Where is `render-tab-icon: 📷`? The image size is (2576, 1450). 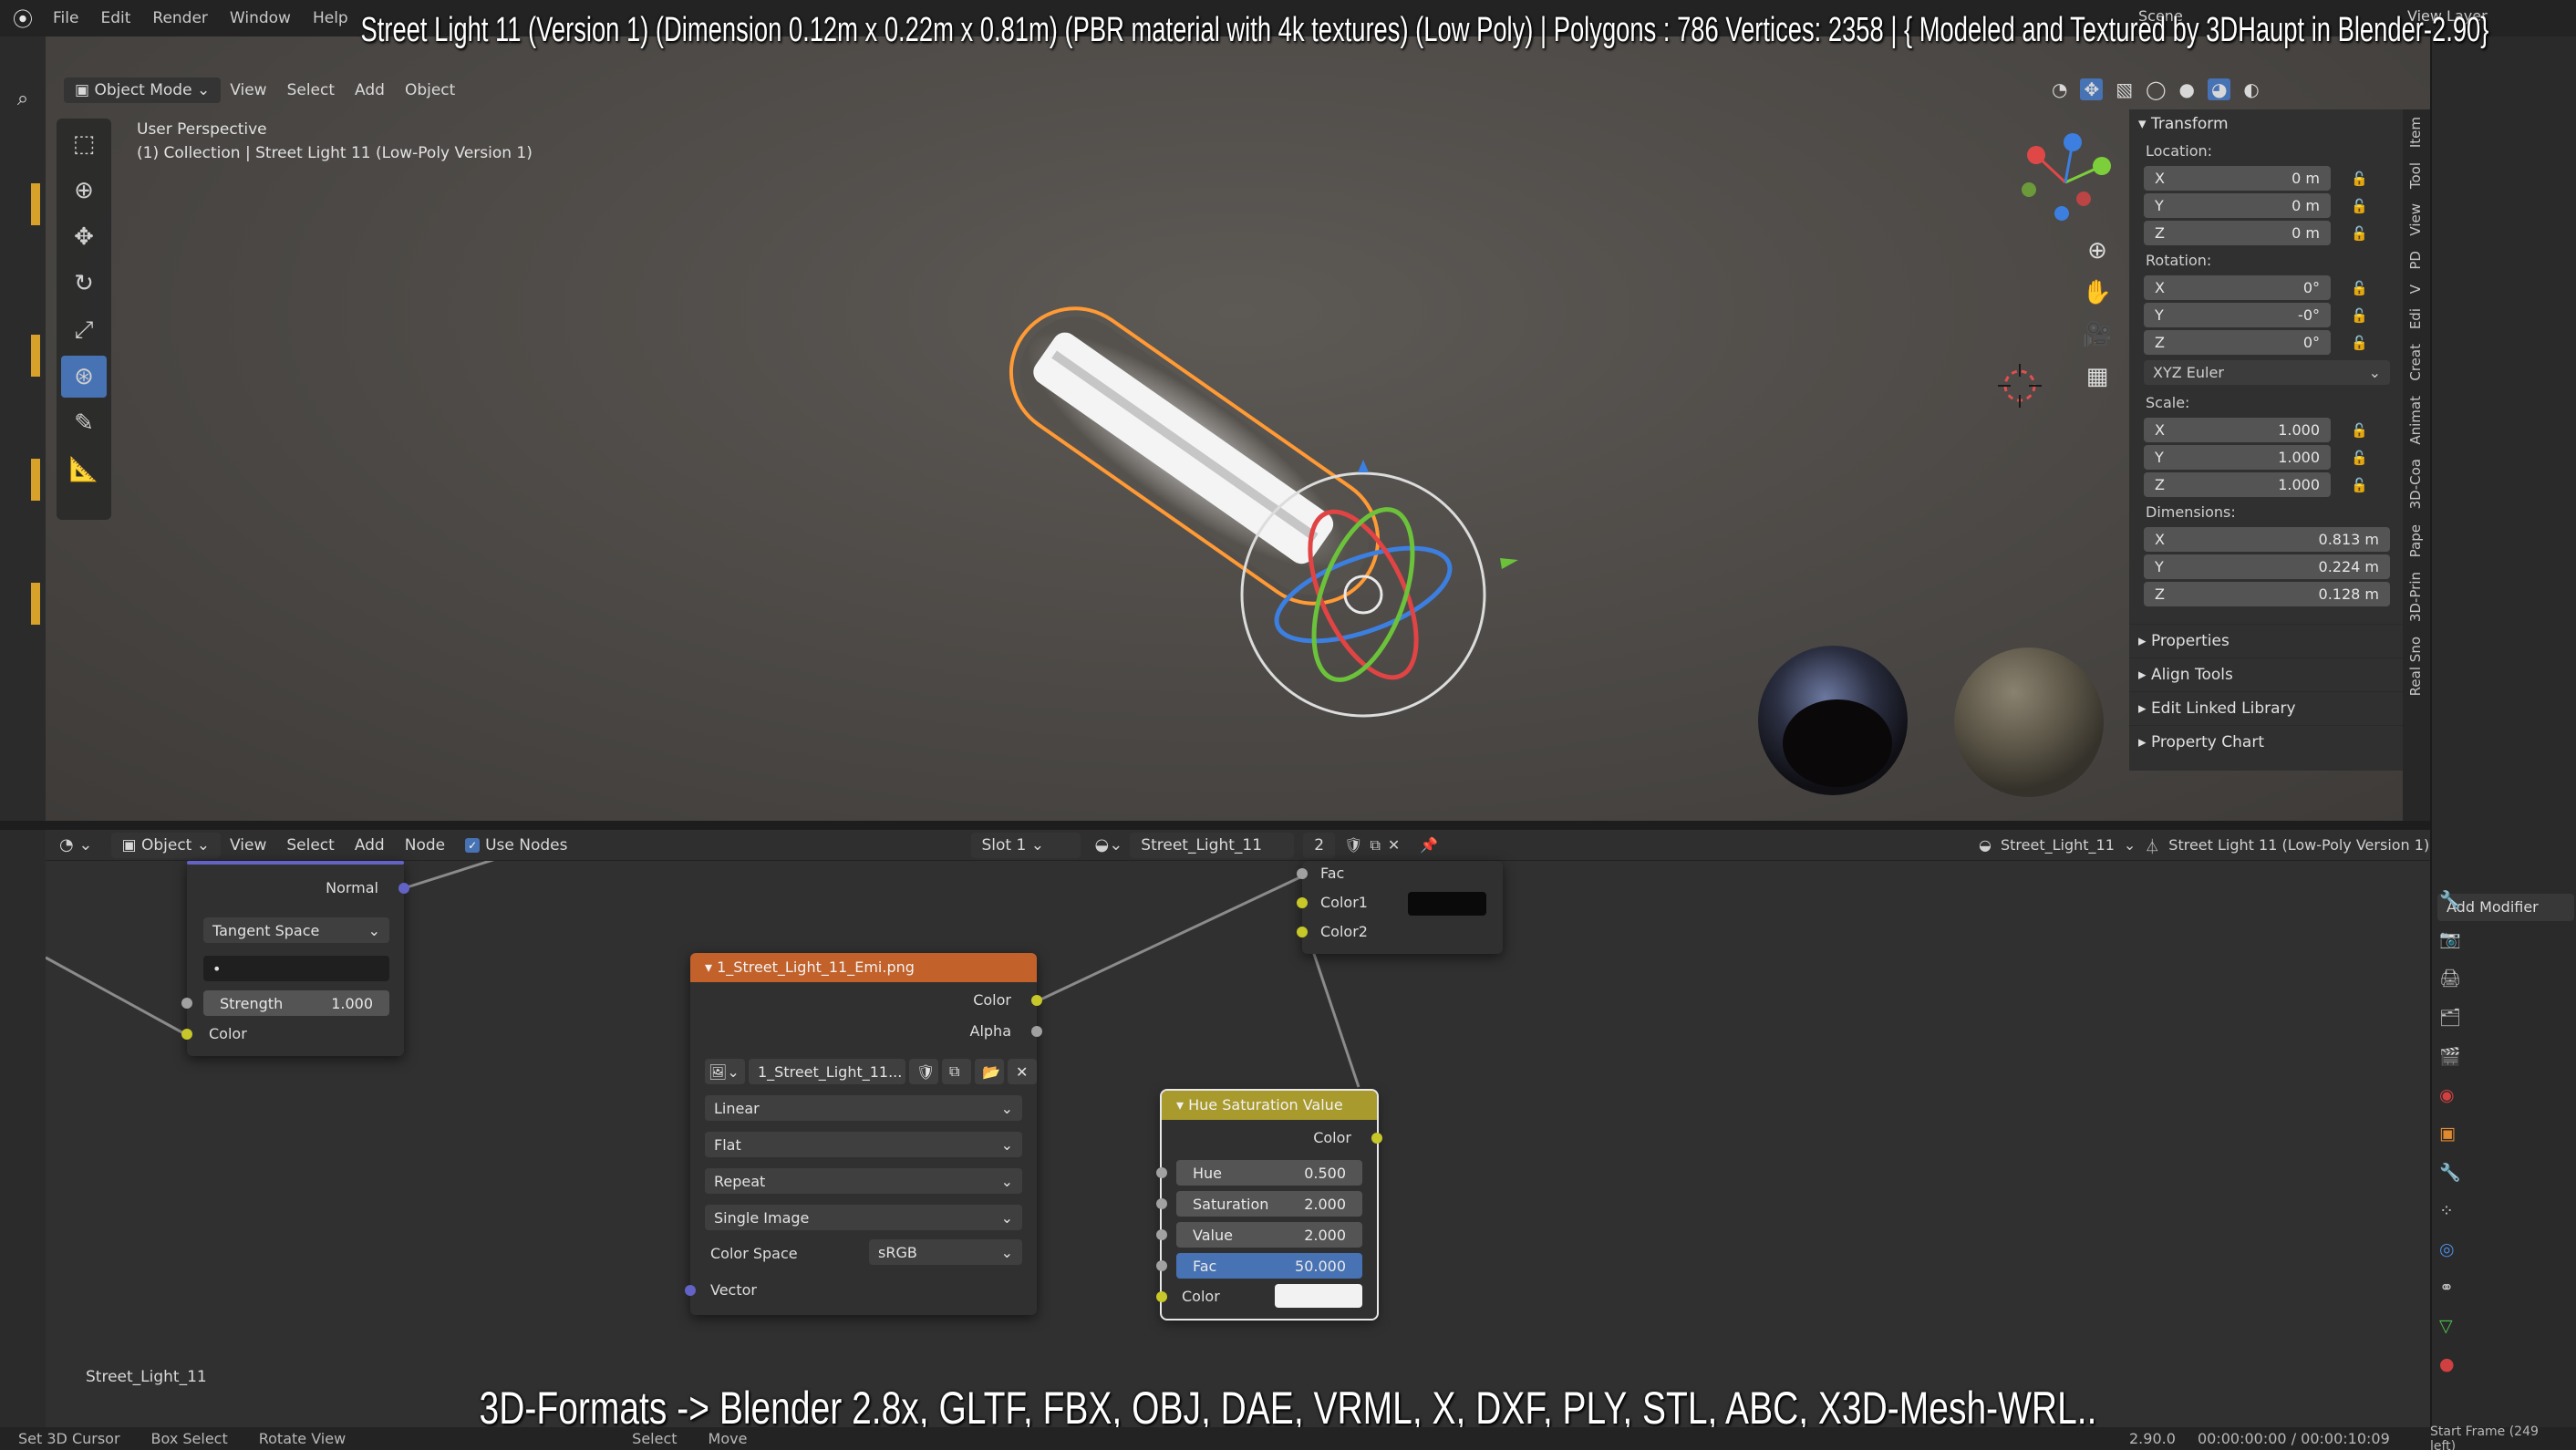
render-tab-icon: 📷 is located at coordinates (2450, 938).